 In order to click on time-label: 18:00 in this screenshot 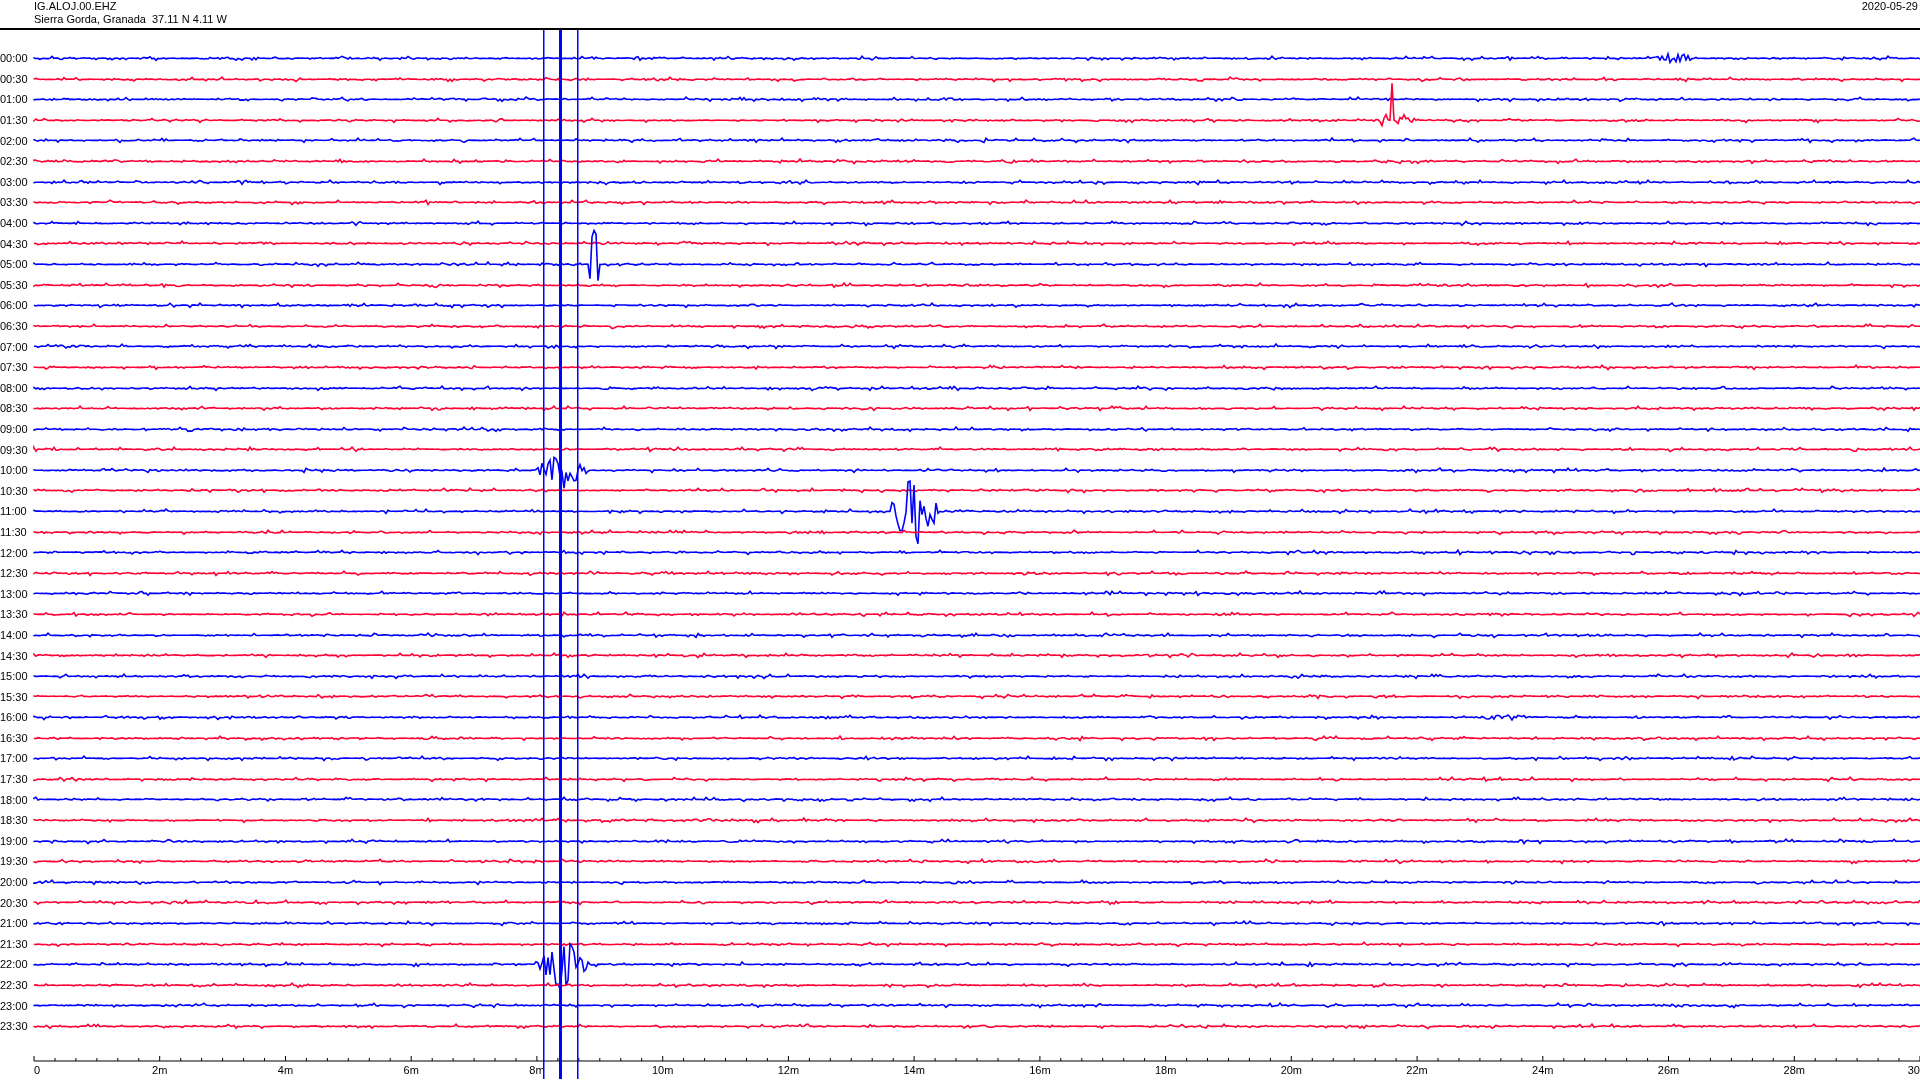, I will do `click(14, 799)`.